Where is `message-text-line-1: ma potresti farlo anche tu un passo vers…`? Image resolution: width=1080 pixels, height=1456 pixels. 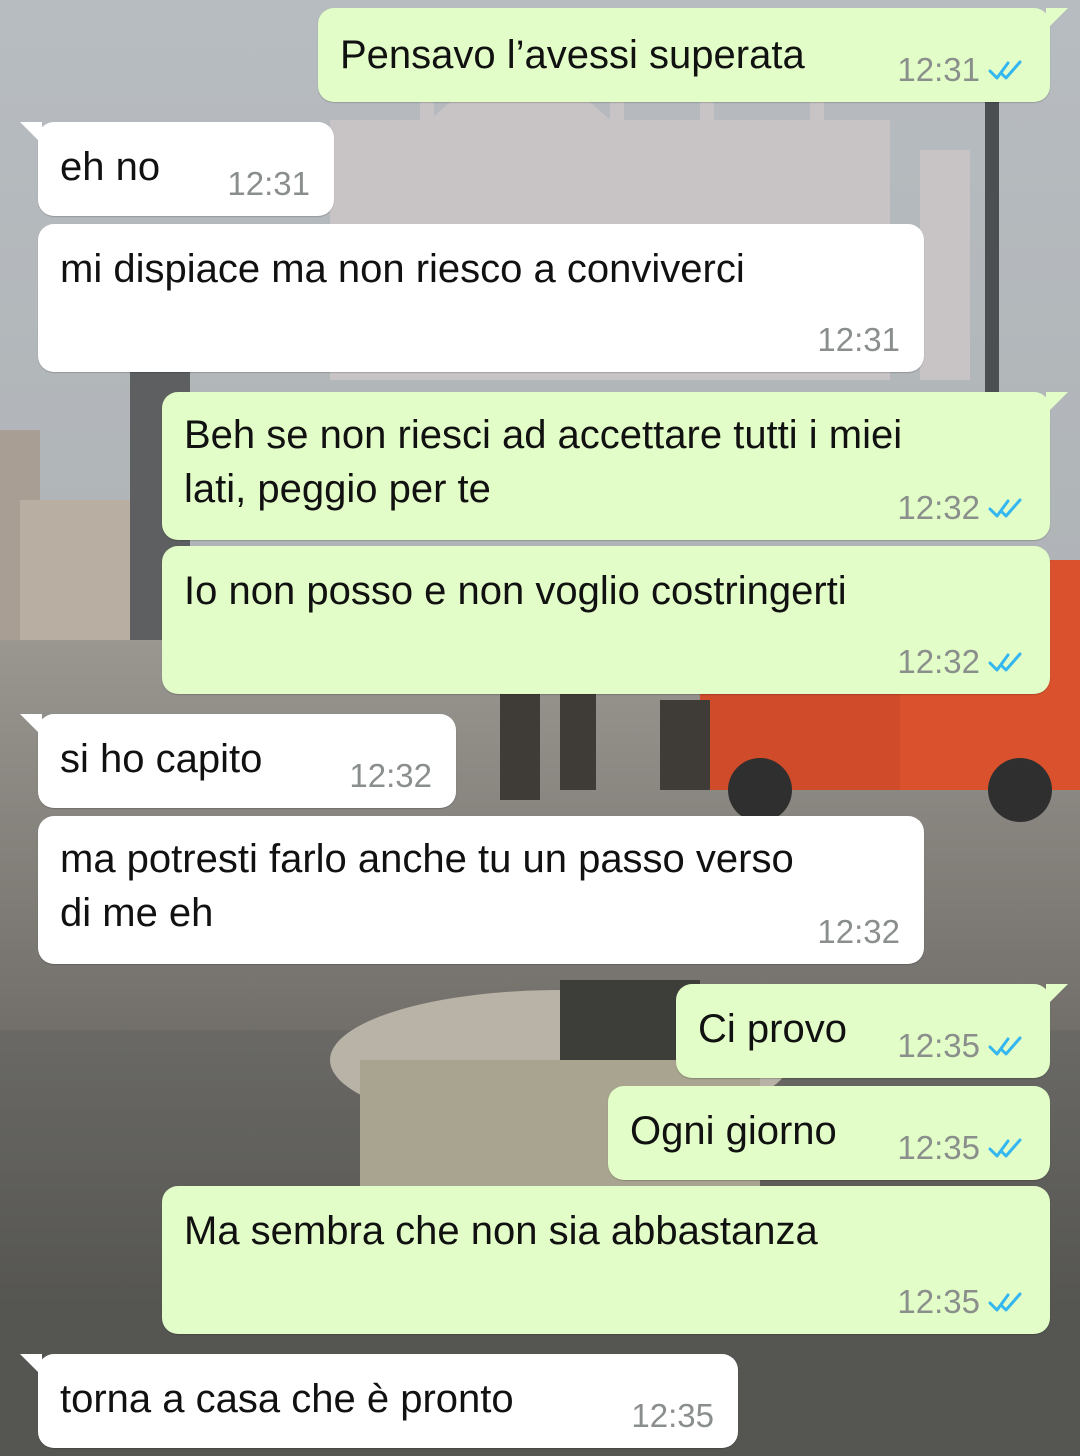
message-text-line-1: ma potresti farlo anche tu un passo vers… is located at coordinates (427, 859).